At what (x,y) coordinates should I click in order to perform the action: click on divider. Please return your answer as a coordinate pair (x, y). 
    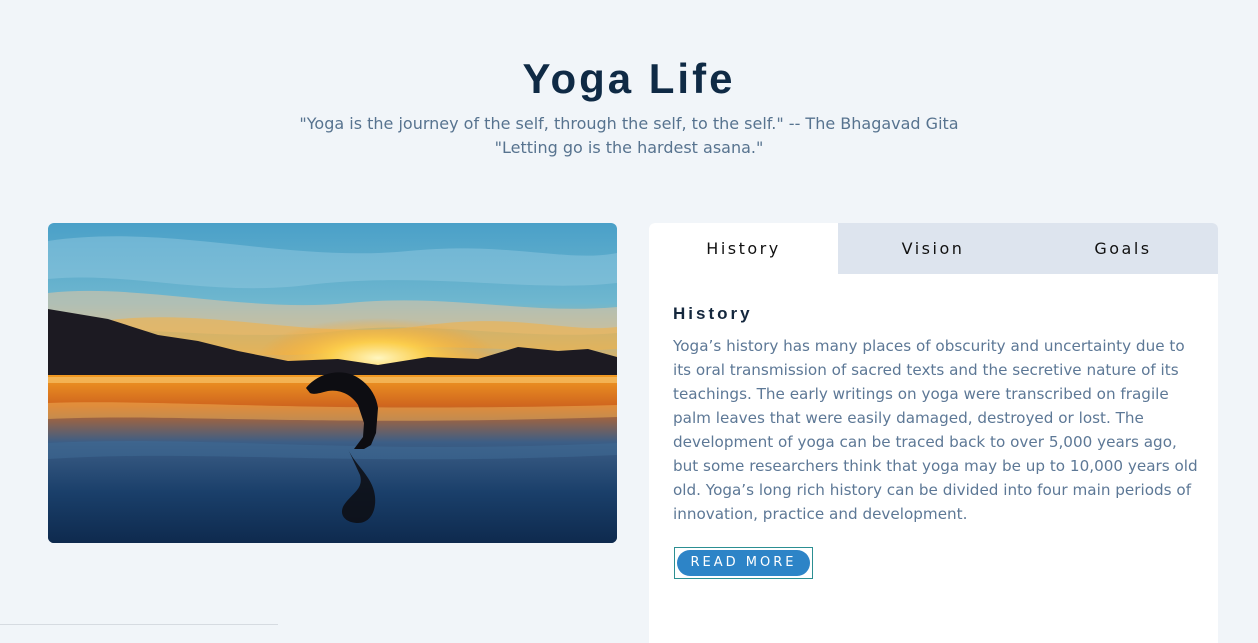
    Looking at the image, I should click on (139, 624).